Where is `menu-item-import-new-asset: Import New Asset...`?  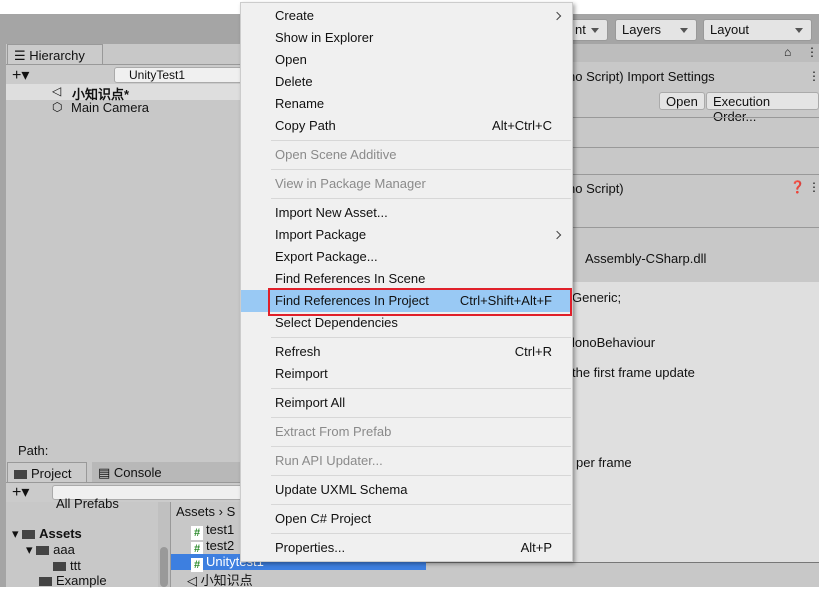 menu-item-import-new-asset: Import New Asset... is located at coordinates (406, 213).